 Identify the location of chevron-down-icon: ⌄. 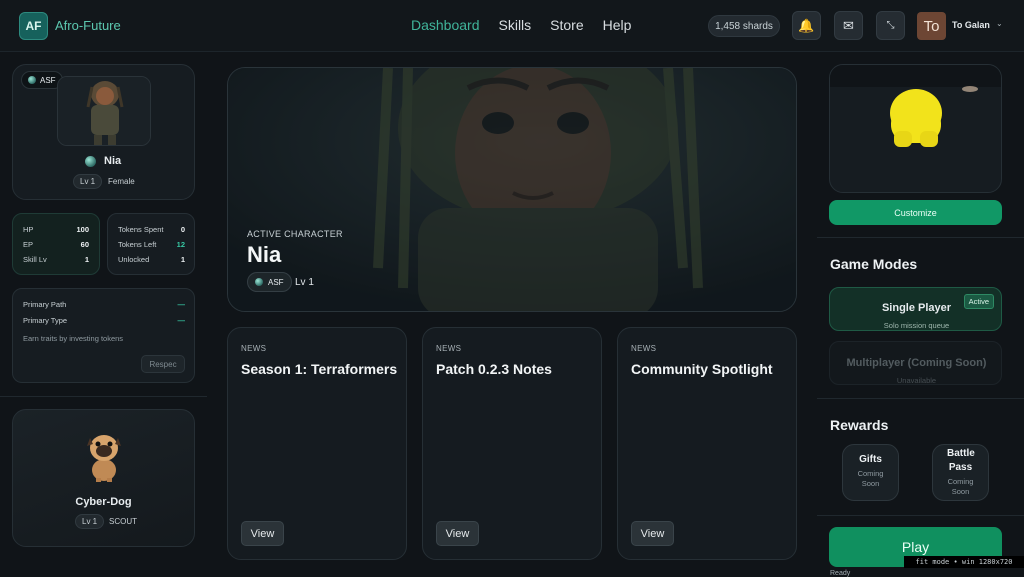
(999, 23).